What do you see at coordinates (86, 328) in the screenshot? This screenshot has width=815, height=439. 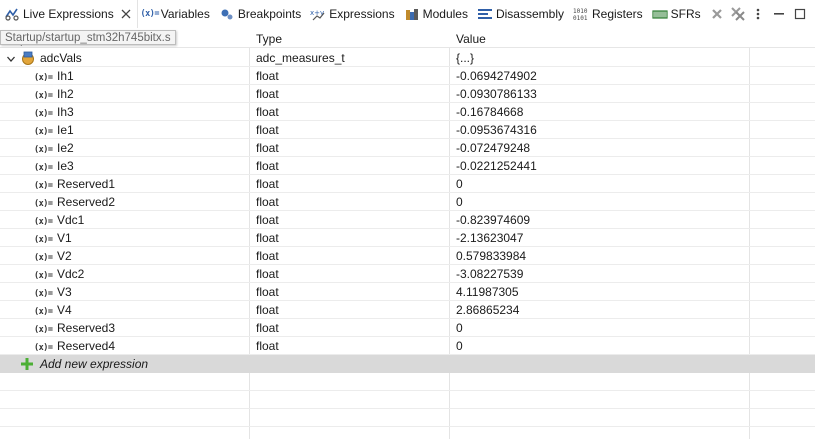 I see `expression-name: Reserved3` at bounding box center [86, 328].